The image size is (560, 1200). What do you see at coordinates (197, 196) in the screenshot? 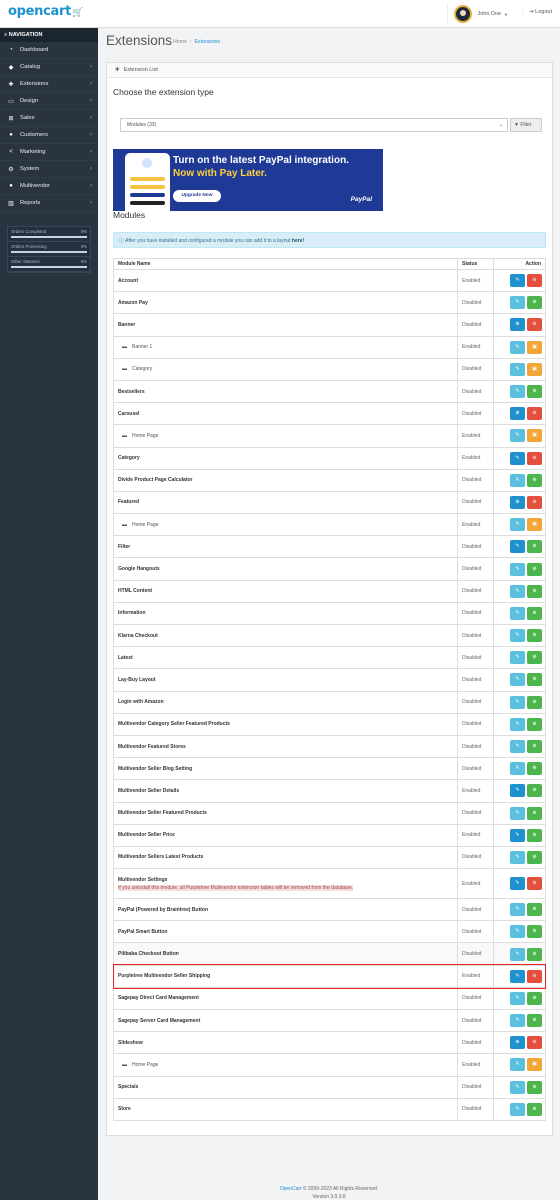
I see `upgrade-now-button: Upgrade Now` at bounding box center [197, 196].